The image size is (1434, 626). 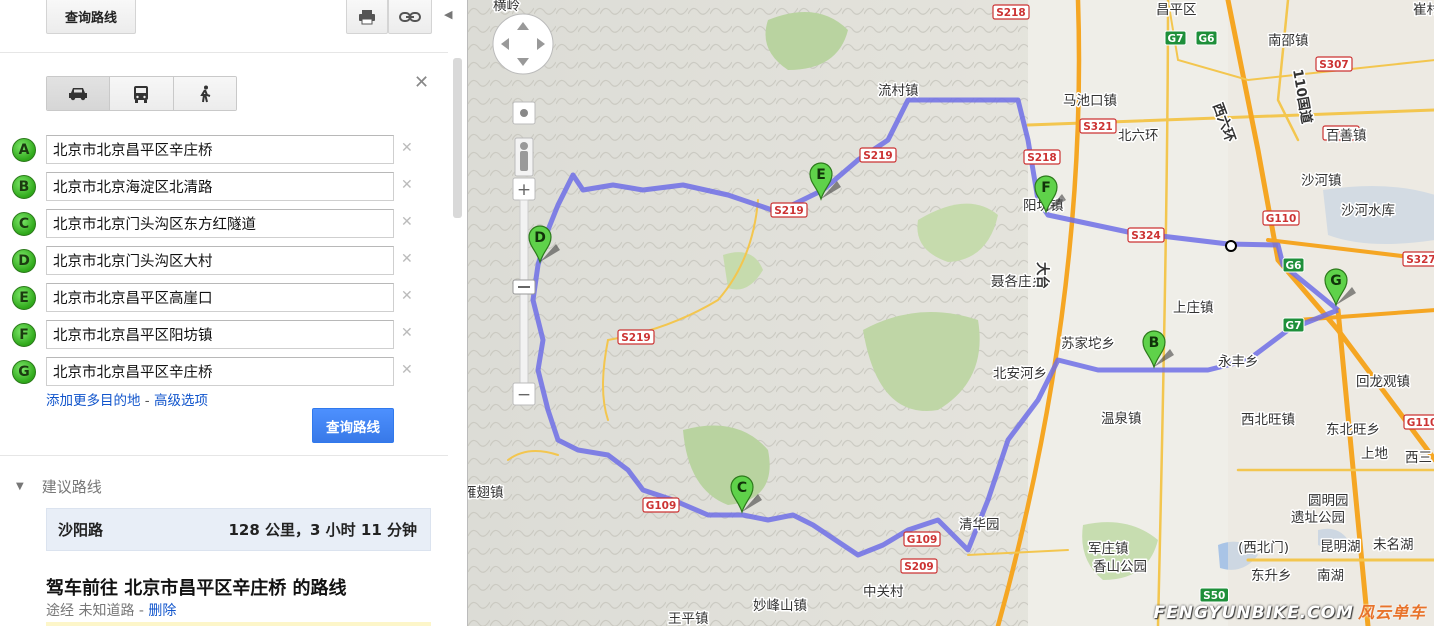 I want to click on road-shield: S324, so click(x=1146, y=235).